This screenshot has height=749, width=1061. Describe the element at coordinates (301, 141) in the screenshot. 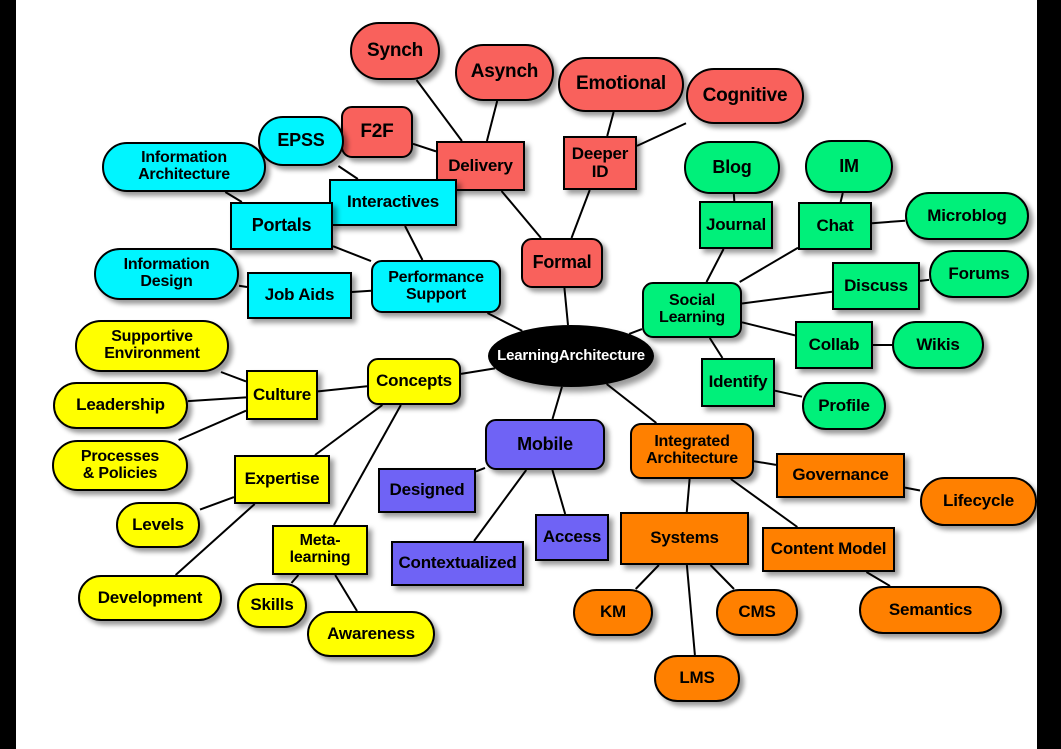

I see `node-epss: EPSS` at that location.